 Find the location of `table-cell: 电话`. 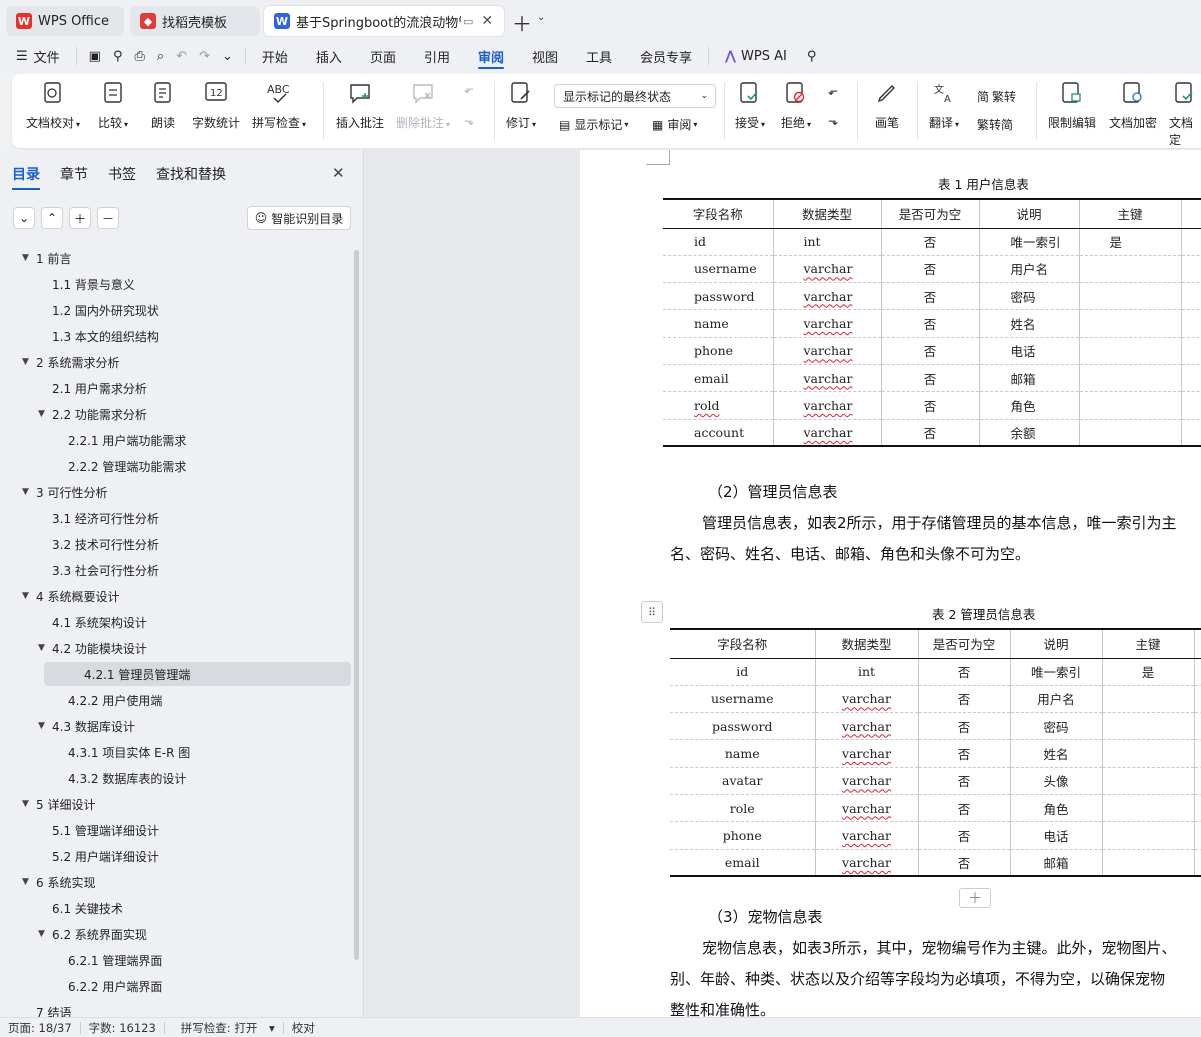

table-cell: 电话 is located at coordinates (1055, 835).